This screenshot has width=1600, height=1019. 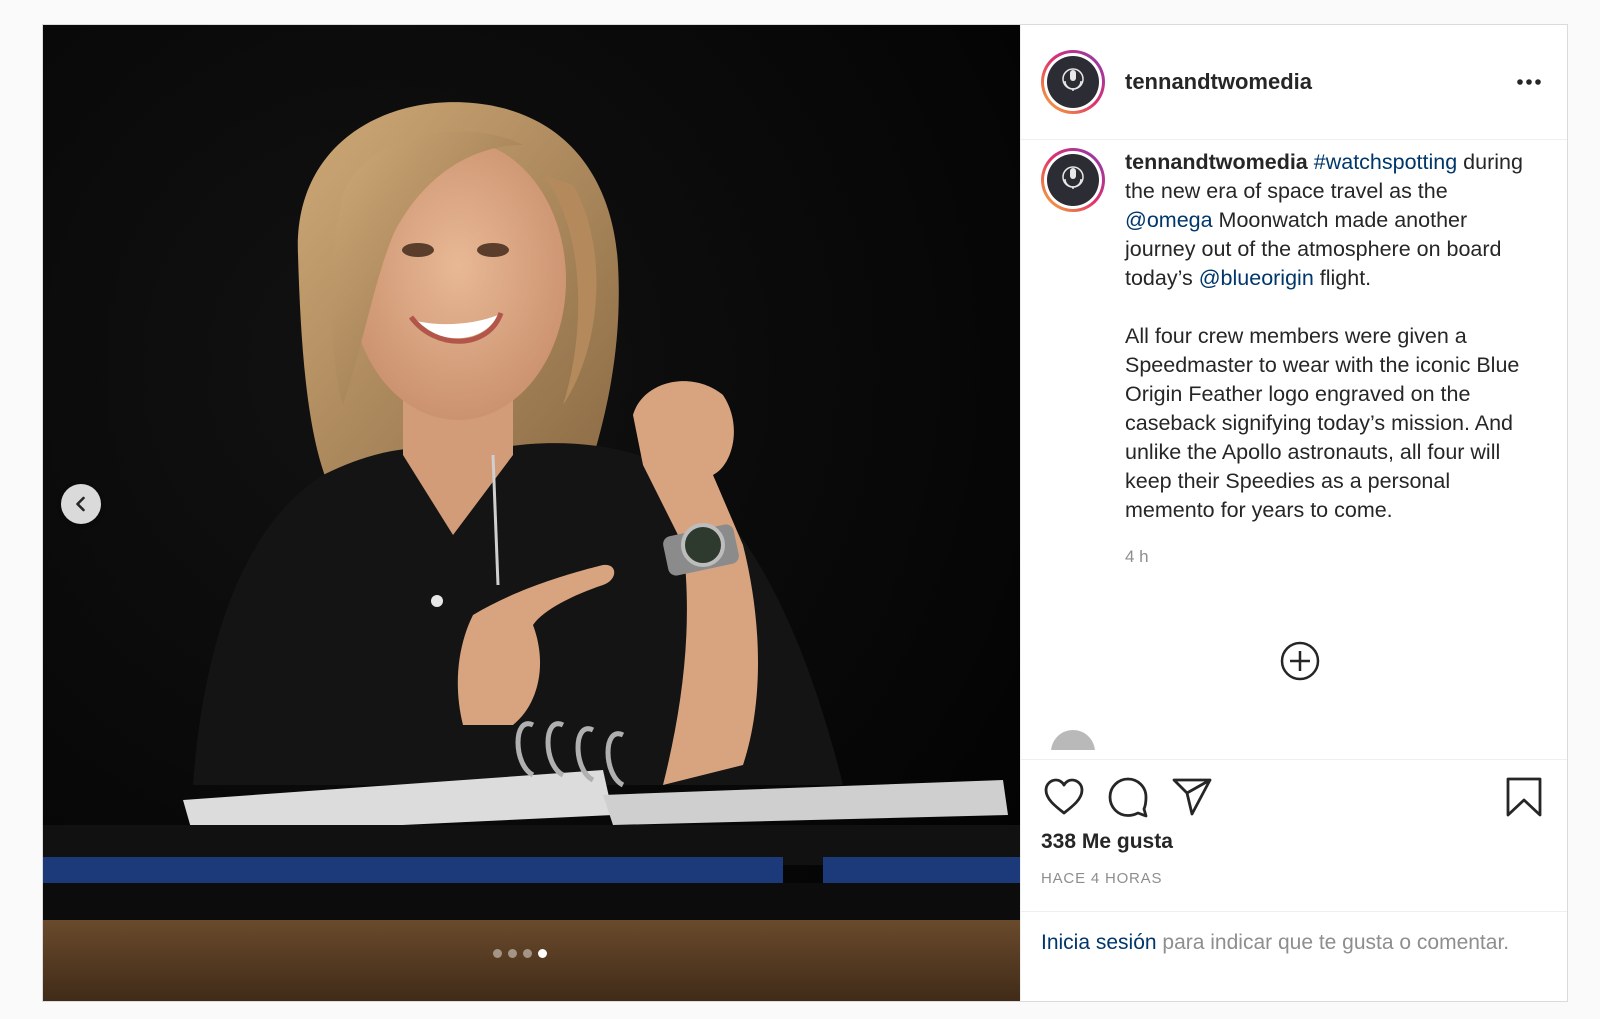 I want to click on more-horizontal-icon, so click(x=1529, y=82).